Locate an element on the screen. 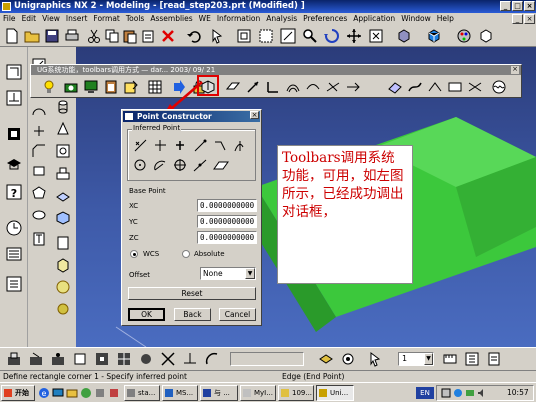  zc-field: 0.0000000000 is located at coordinates (227, 237).